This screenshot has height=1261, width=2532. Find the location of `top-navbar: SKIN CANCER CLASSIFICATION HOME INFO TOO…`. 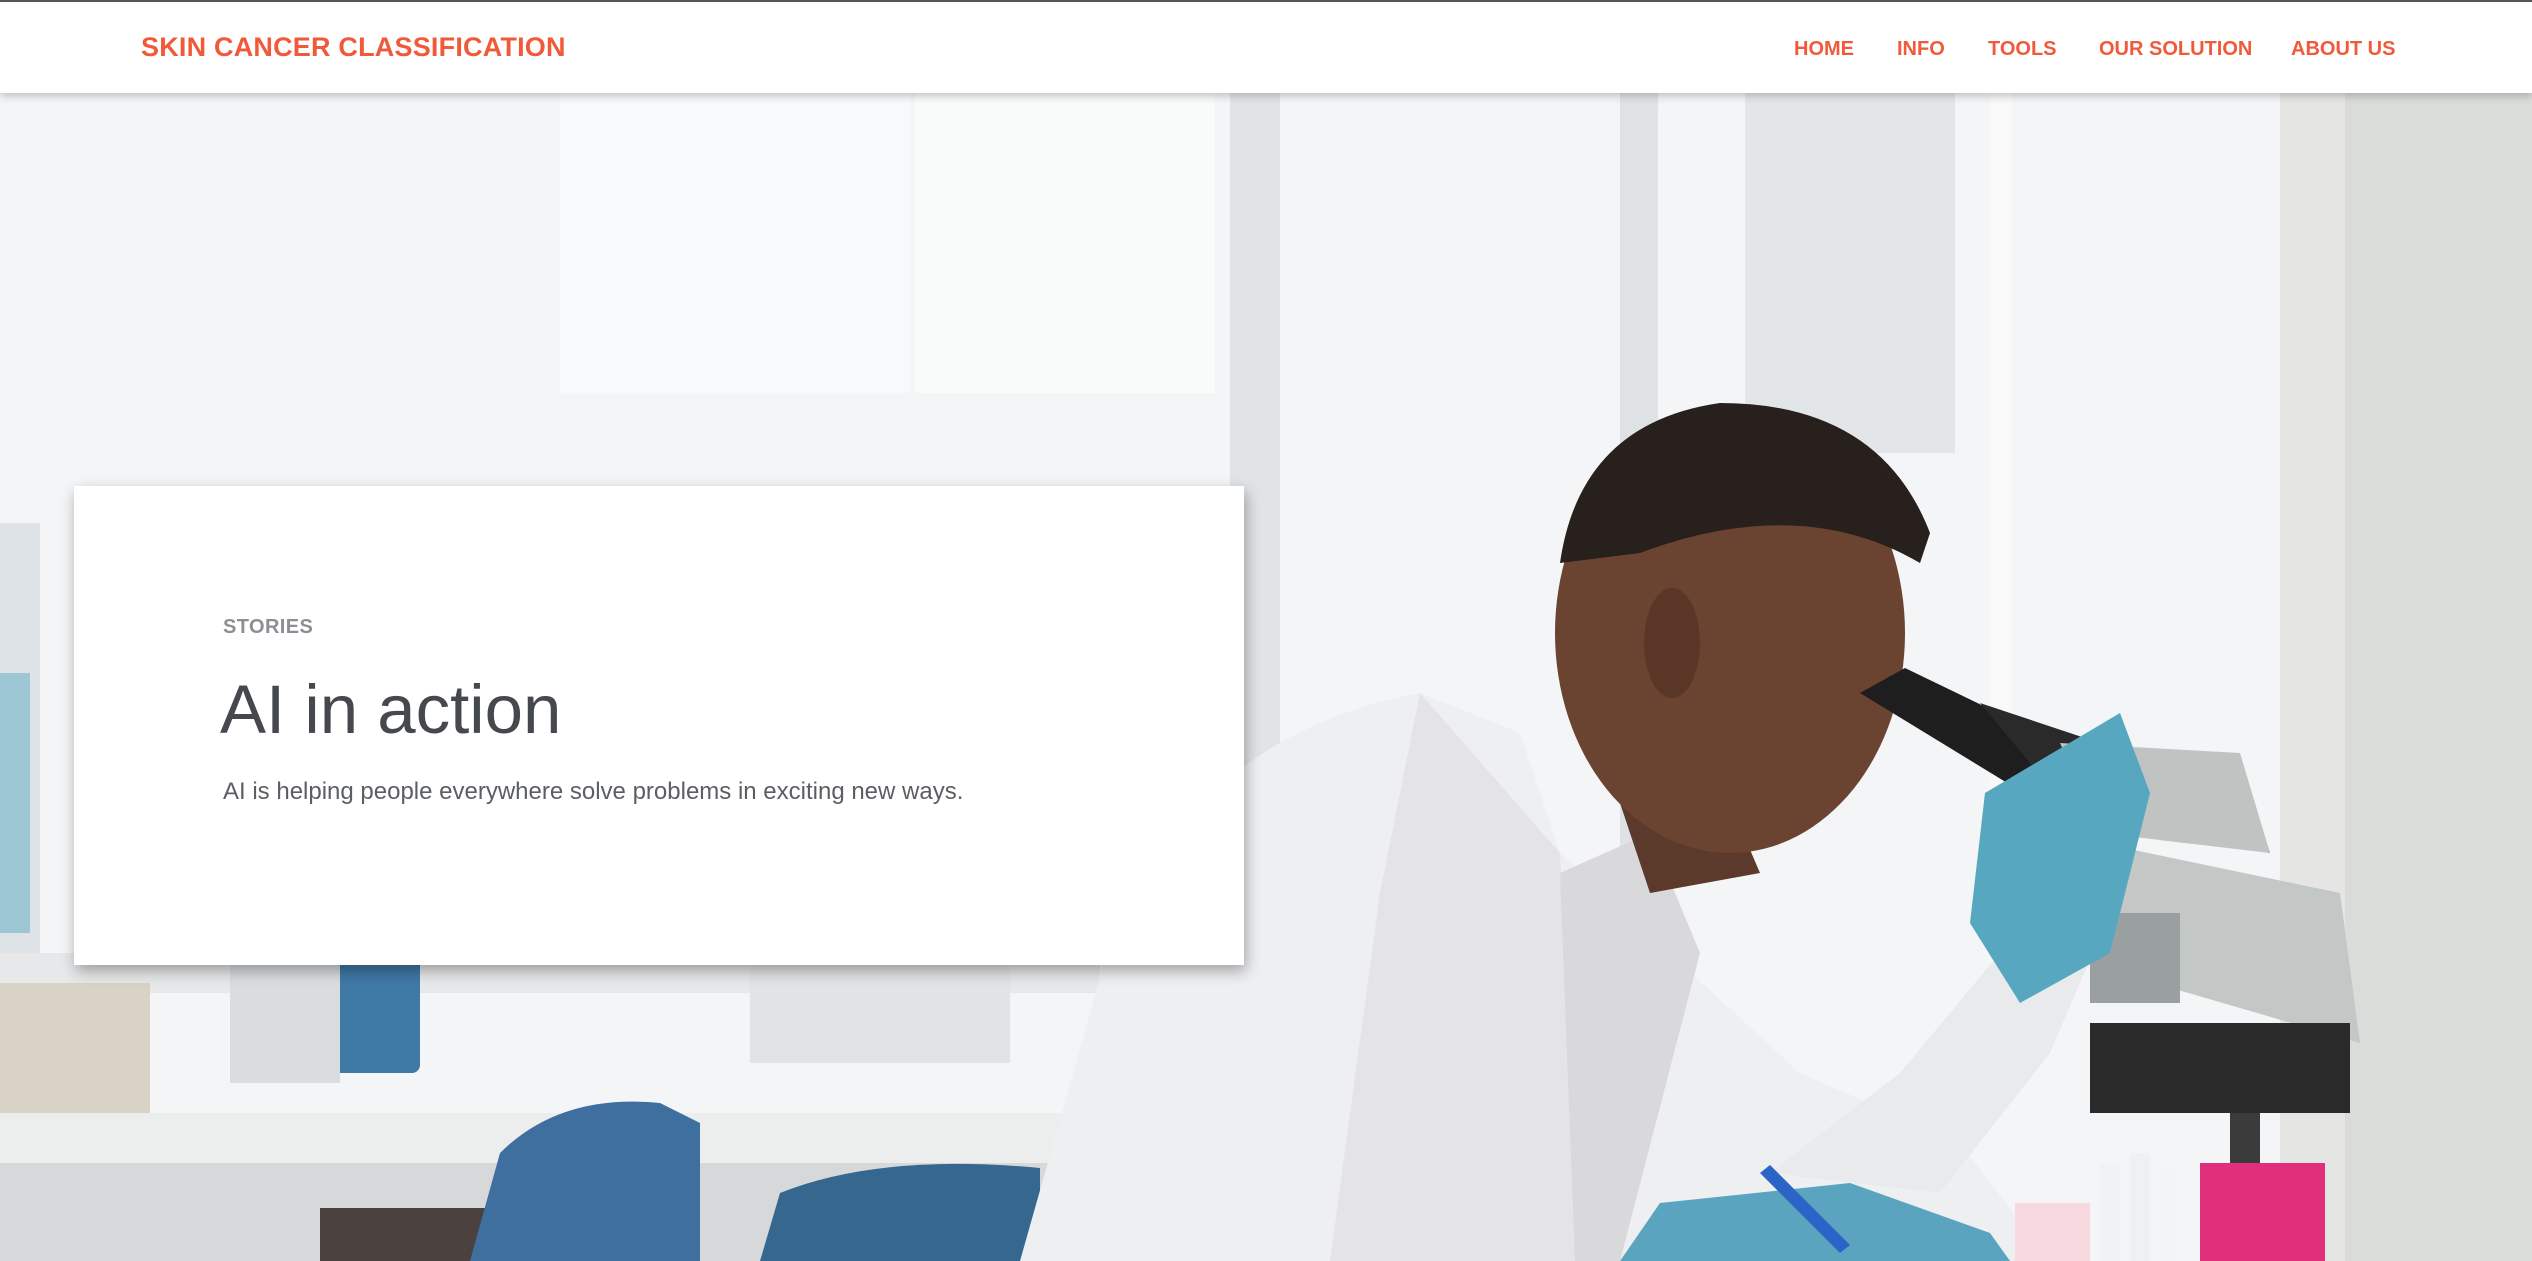

top-navbar: SKIN CANCER CLASSIFICATION HOME INFO TOO… is located at coordinates (1266, 46).